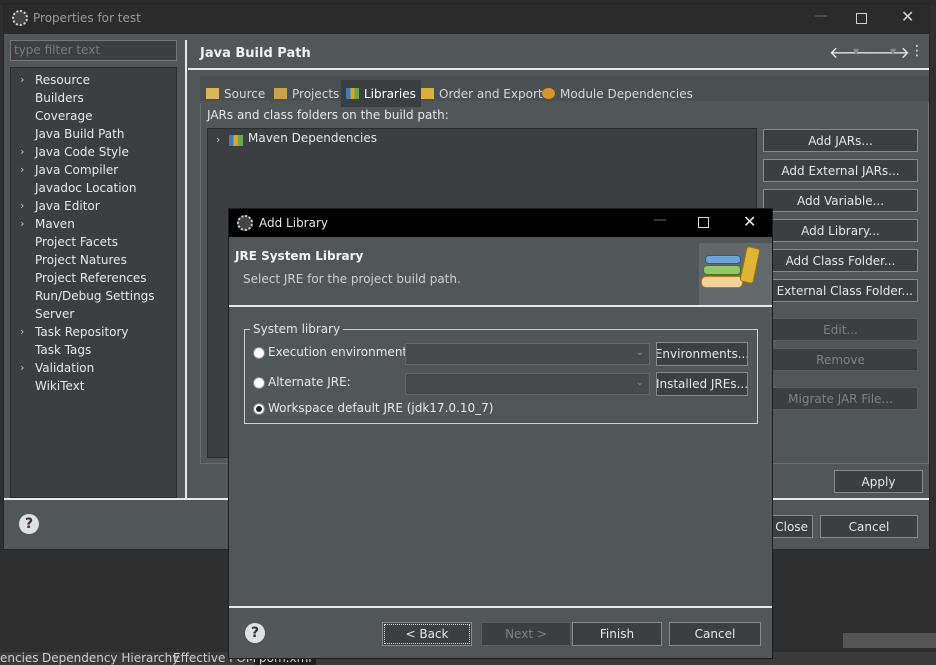 This screenshot has height=665, width=936. Describe the element at coordinates (500, 223) in the screenshot. I see `add-library-titlebar: Add Library — ✕` at that location.